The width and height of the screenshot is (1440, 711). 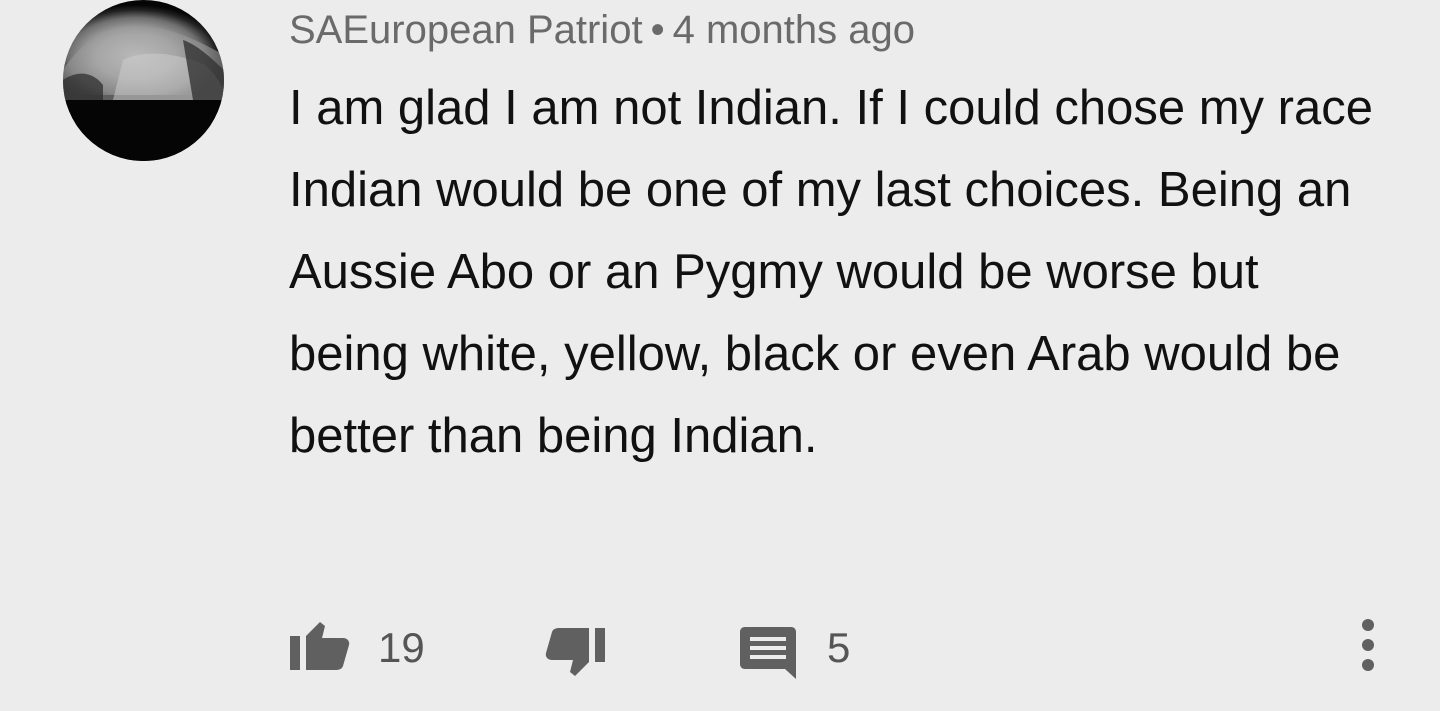 What do you see at coordinates (793, 30) in the screenshot?
I see `comment-timestamp: 4 months ago` at bounding box center [793, 30].